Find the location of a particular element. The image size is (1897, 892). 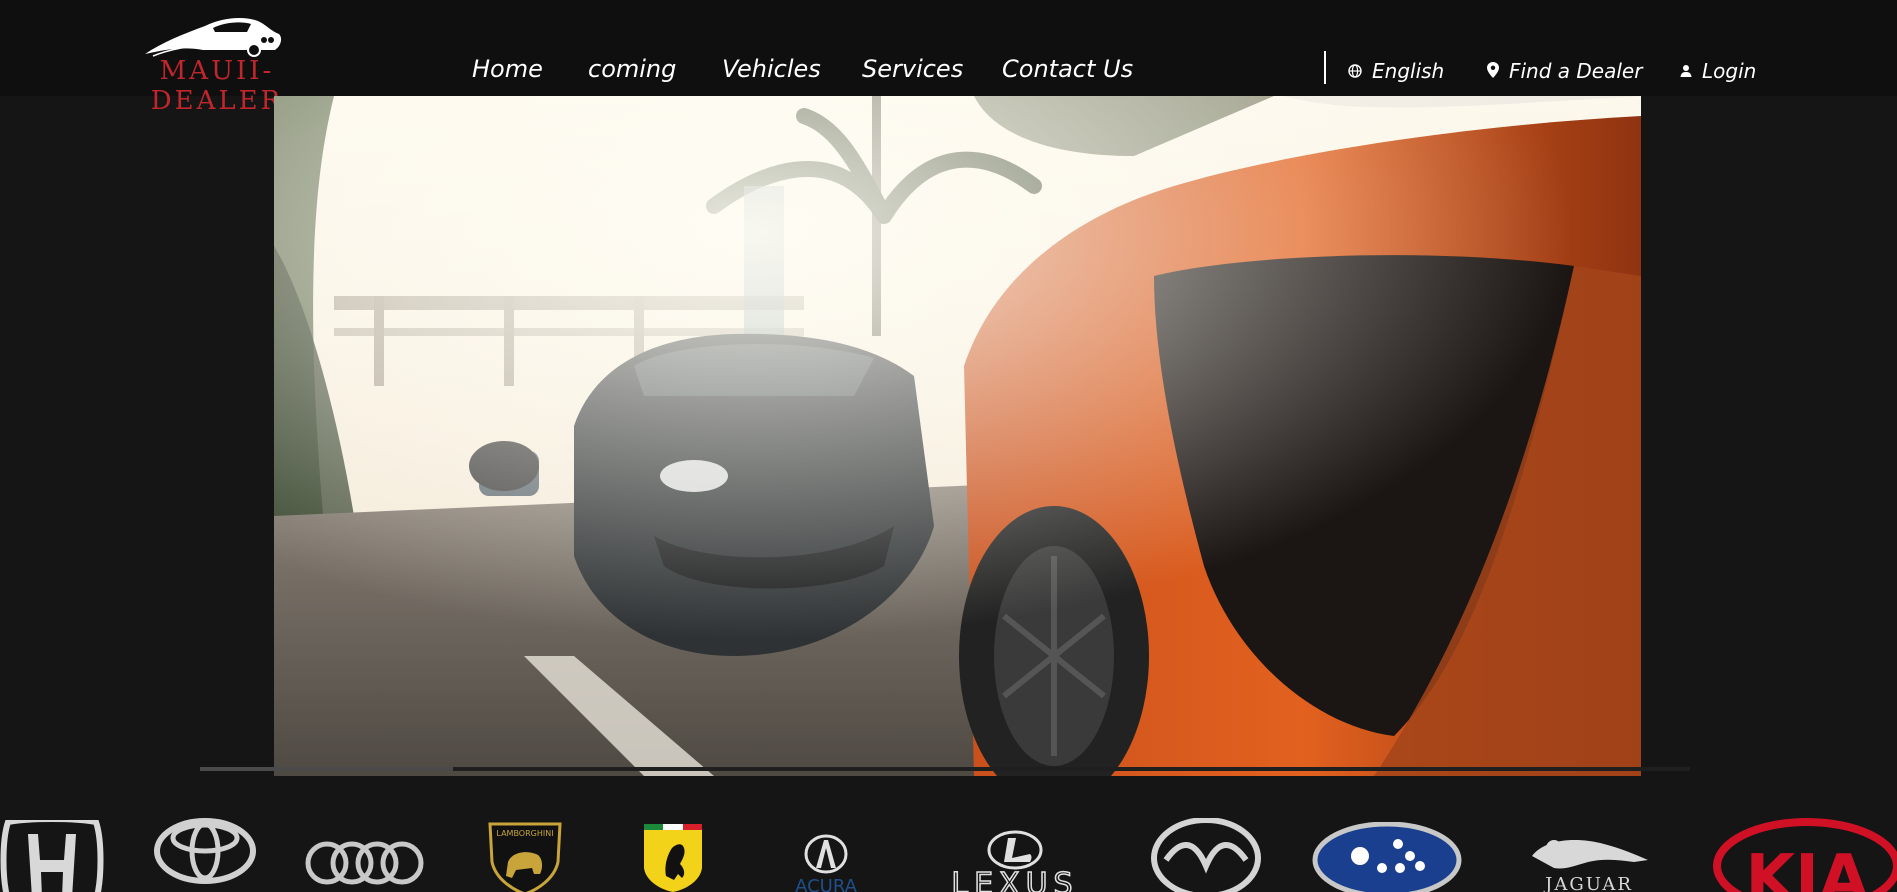

login-link: Login is located at coordinates (1718, 71).